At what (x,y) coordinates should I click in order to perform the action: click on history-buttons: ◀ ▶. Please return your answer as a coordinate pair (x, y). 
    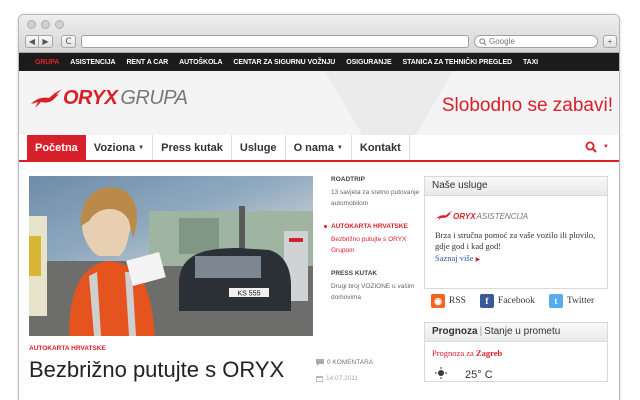
    Looking at the image, I should click on (39, 41).